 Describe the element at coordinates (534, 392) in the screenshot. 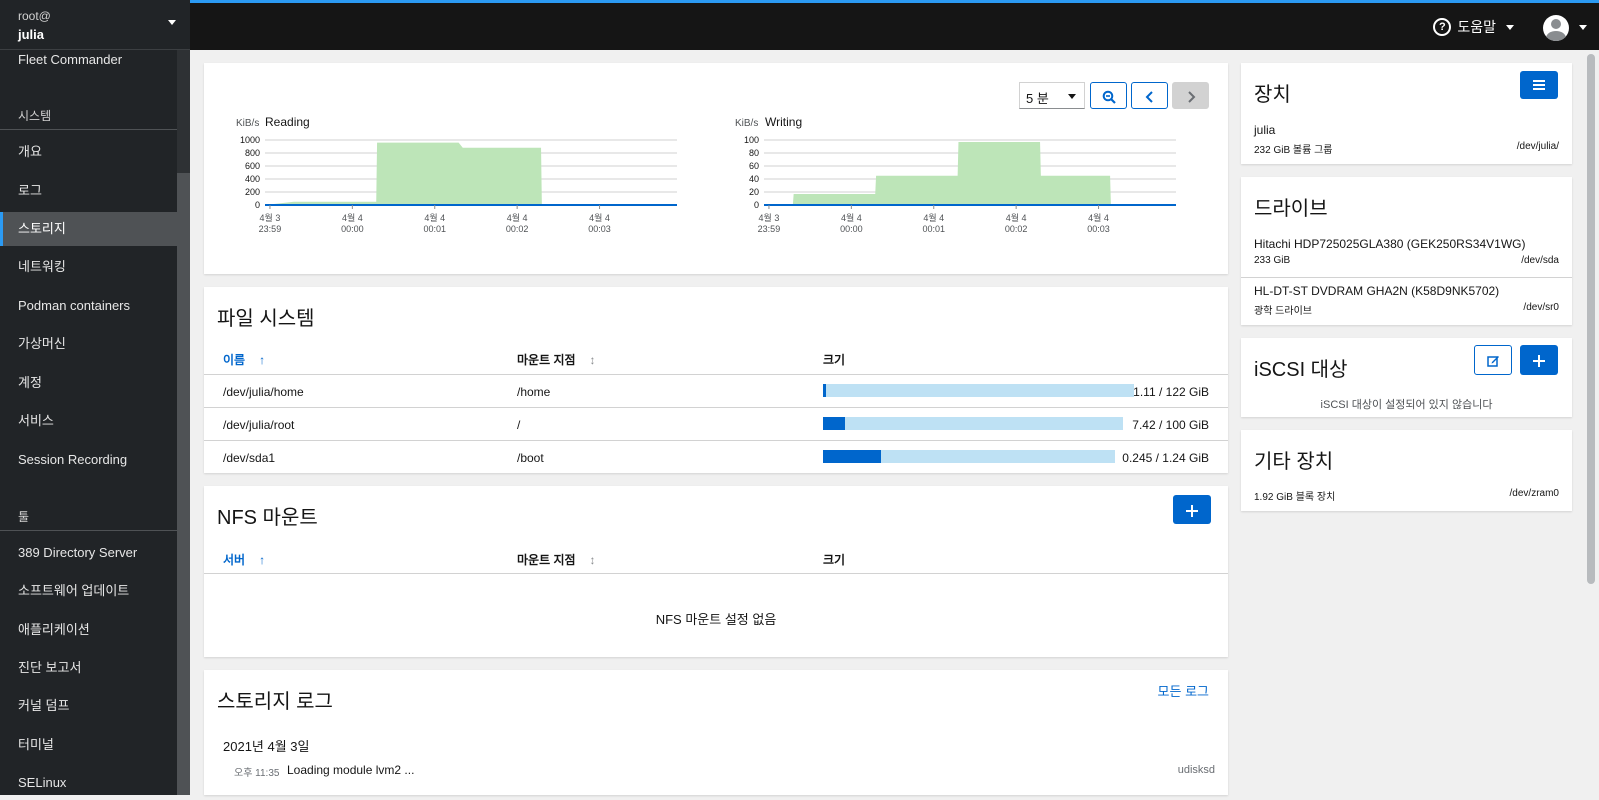

I see `fs-mount: /home` at that location.